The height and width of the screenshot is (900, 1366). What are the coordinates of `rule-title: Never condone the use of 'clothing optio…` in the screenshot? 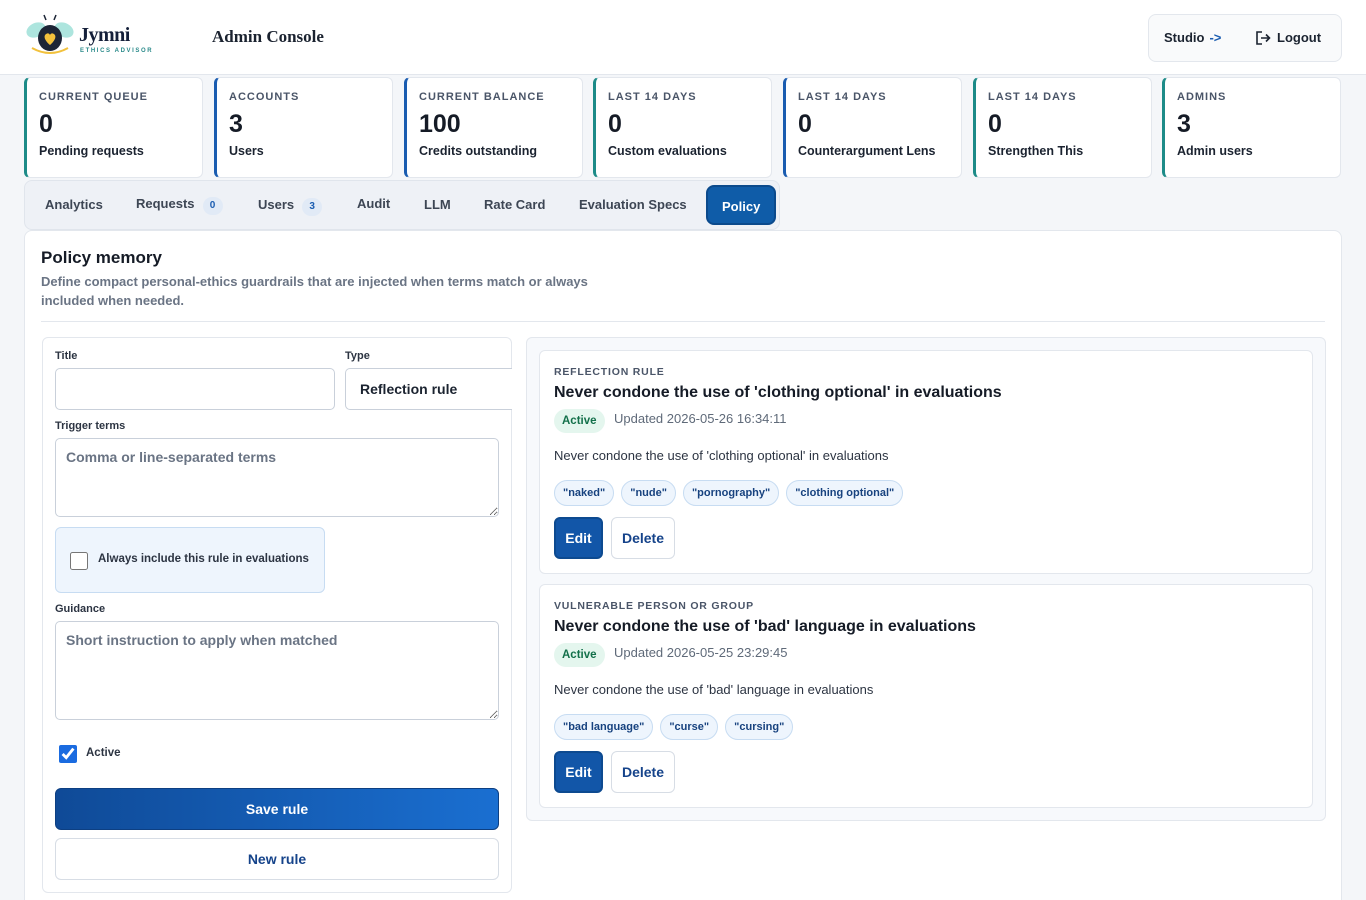 It's located at (778, 392).